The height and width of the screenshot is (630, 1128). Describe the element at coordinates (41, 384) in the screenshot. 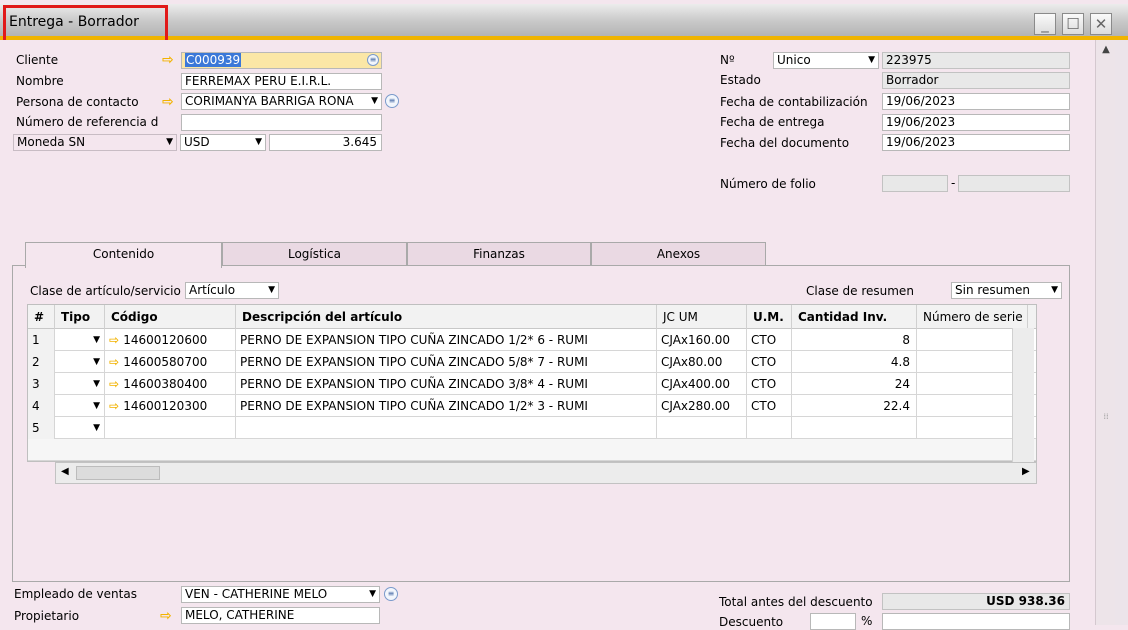

I see `cell-num: 3` at that location.